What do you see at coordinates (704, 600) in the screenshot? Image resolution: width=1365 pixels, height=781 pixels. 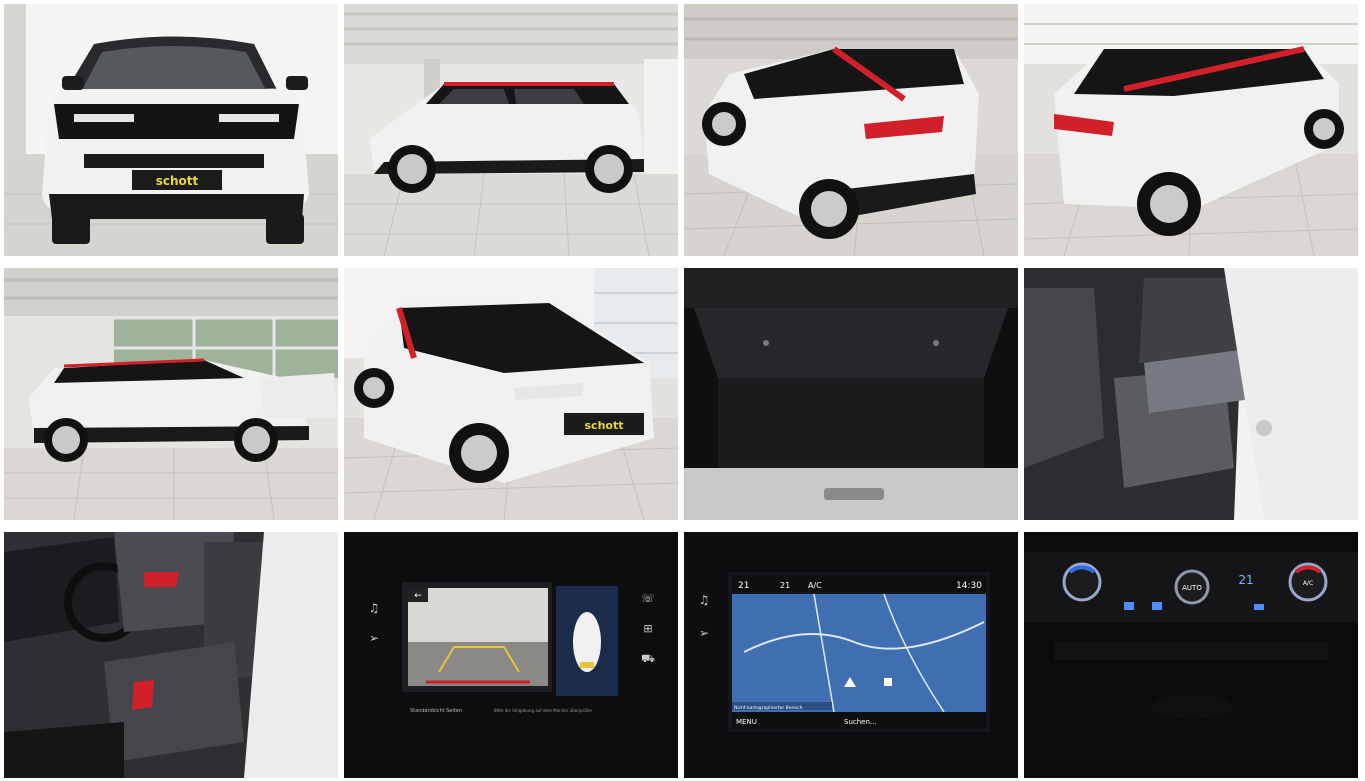 I see `nav-music-icon: ♫` at bounding box center [704, 600].